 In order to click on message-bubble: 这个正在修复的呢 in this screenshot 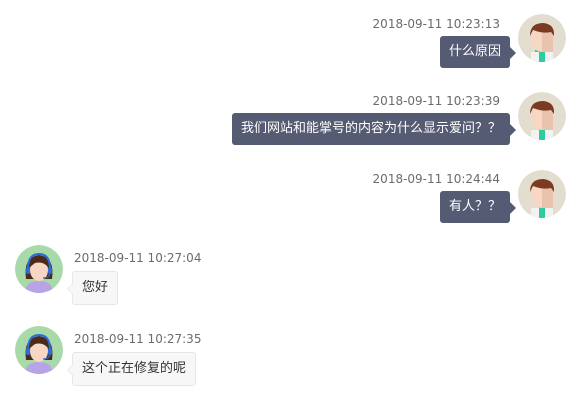, I will do `click(131, 369)`.